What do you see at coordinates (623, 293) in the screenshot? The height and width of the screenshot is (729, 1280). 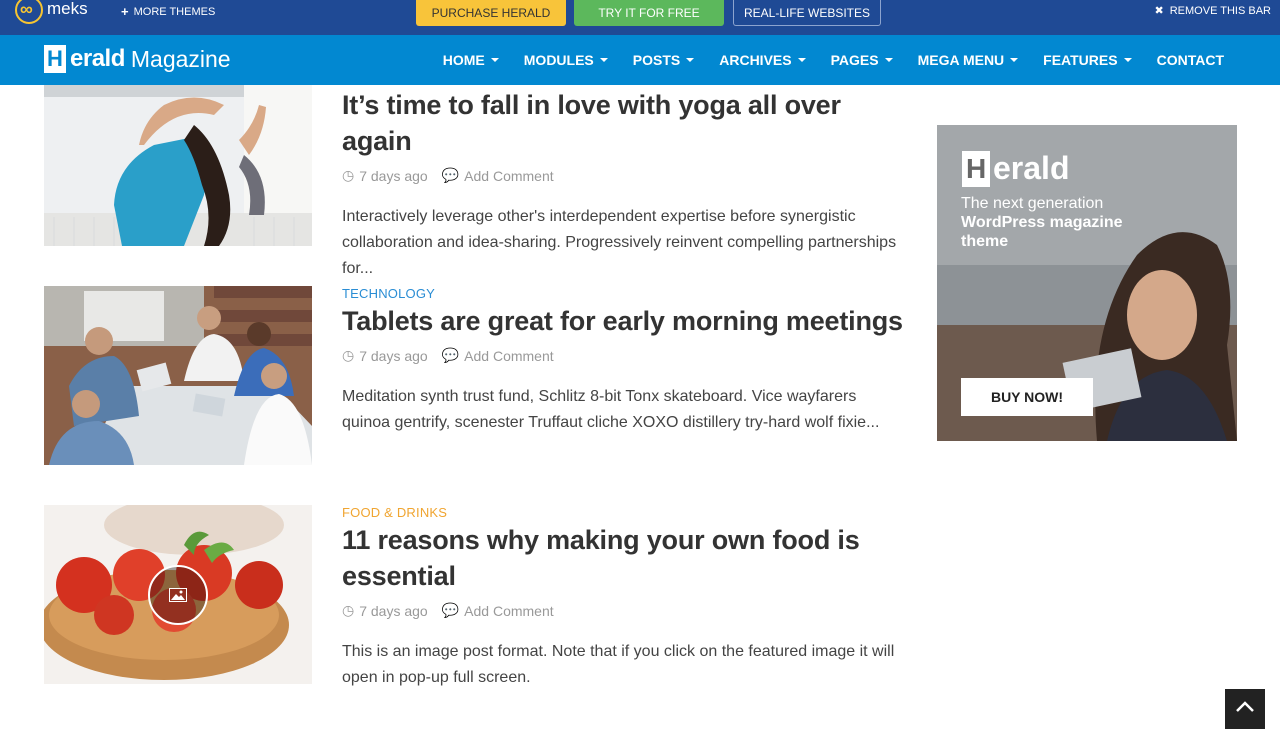 I see `post-category: TECHNOLOGY` at bounding box center [623, 293].